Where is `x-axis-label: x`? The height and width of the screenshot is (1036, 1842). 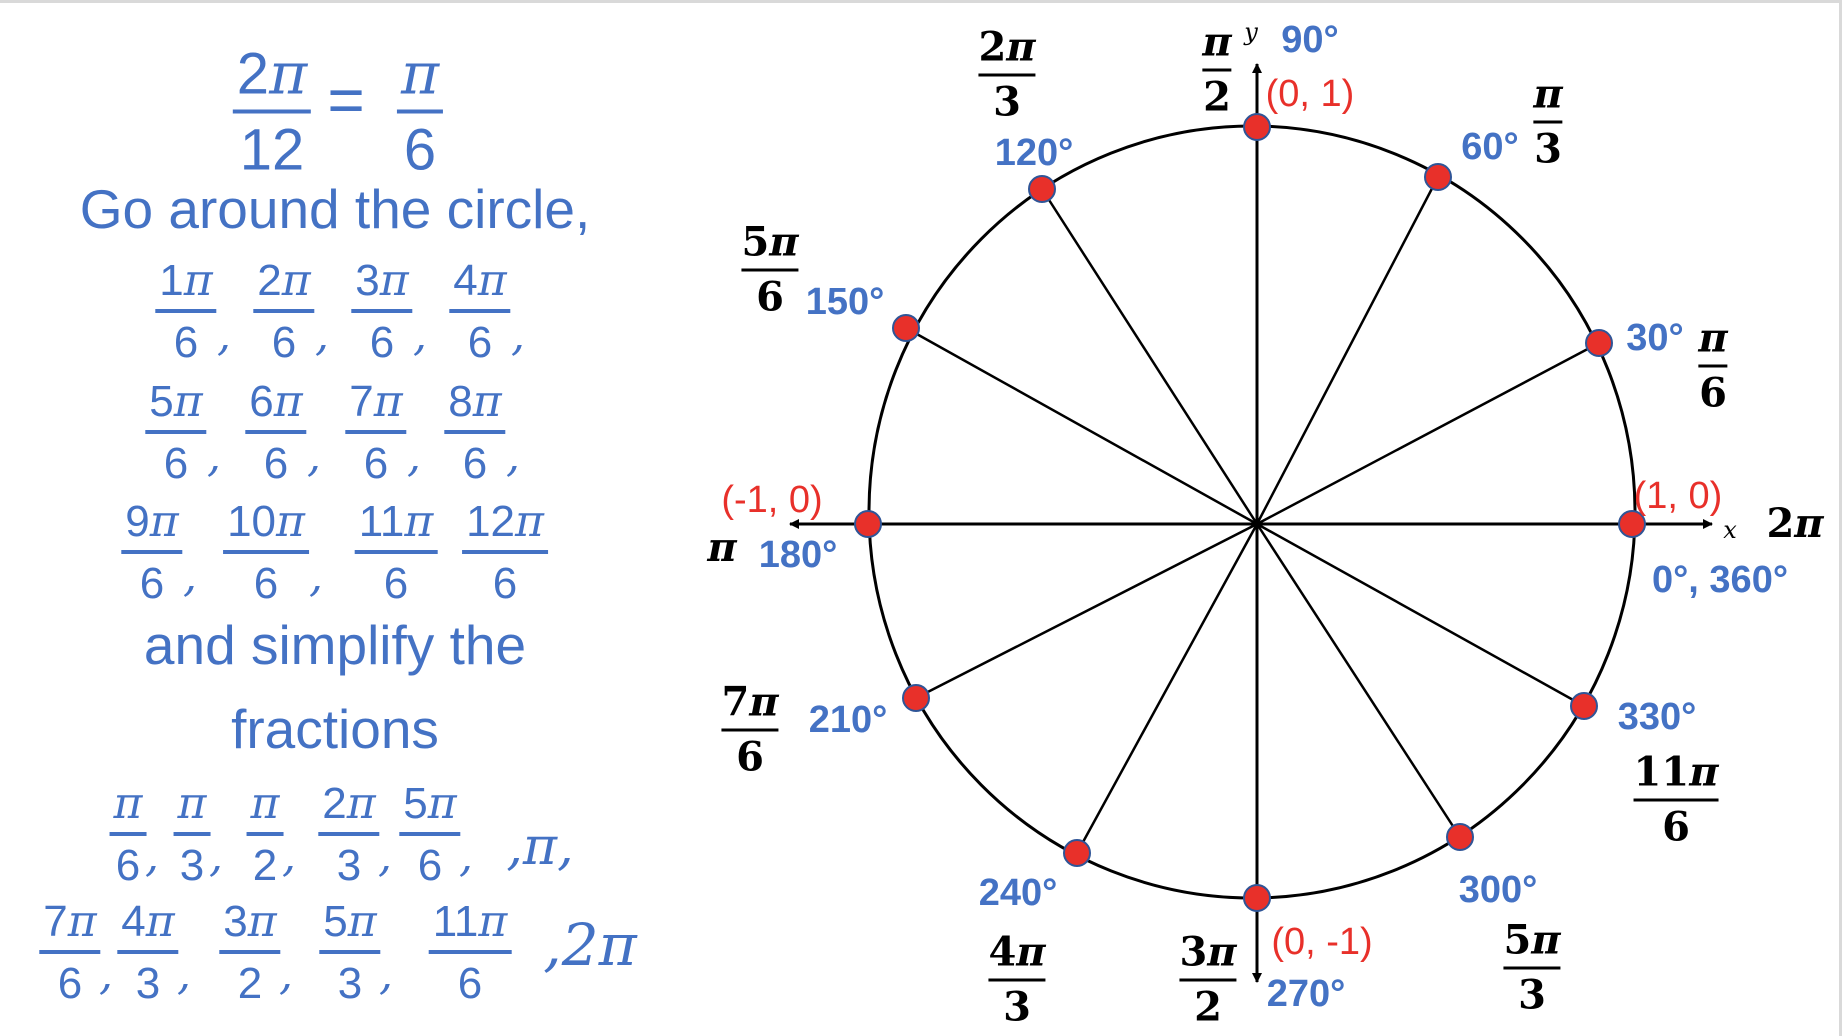
x-axis-label: x is located at coordinates (1730, 530).